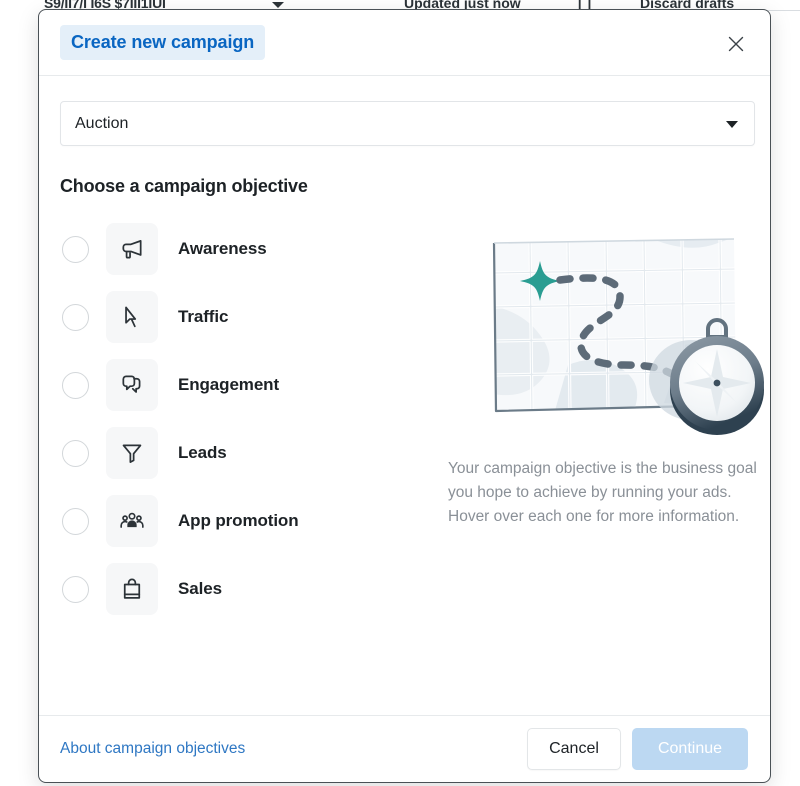 This screenshot has height=786, width=800. Describe the element at coordinates (202, 452) in the screenshot. I see `objective-label: Leads` at that location.